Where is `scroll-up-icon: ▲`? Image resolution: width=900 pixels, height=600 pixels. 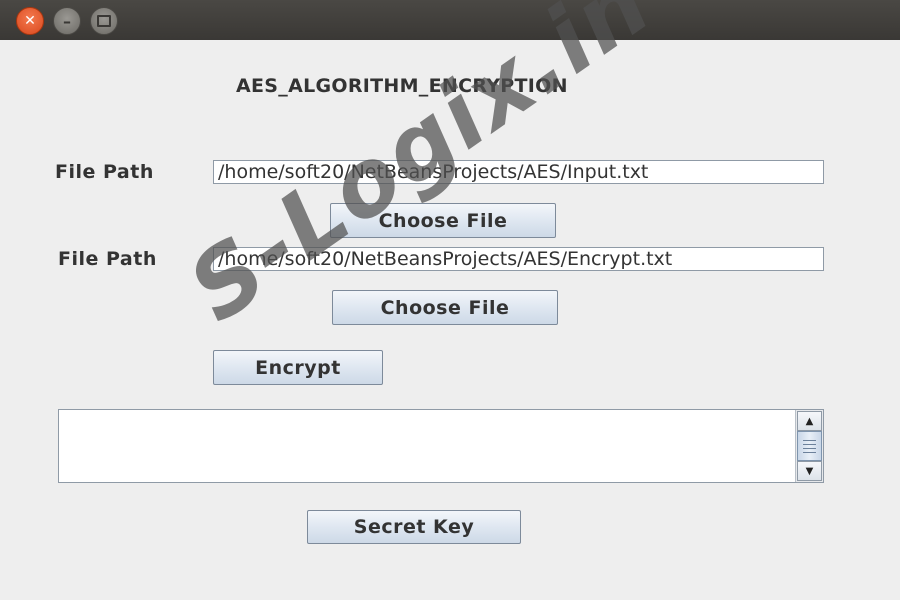
scroll-up-icon: ▲ is located at coordinates (809, 421).